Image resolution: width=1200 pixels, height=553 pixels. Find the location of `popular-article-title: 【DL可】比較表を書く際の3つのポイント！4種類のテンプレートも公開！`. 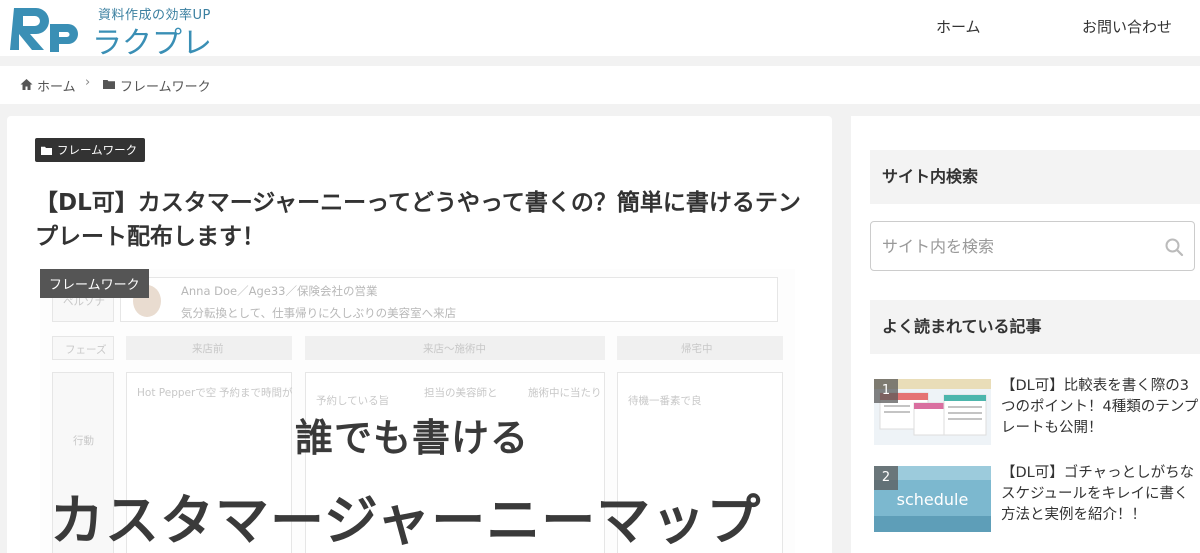

popular-article-title: 【DL可】比較表を書く際の3つのポイント！4種類のテンプレートも公開！ is located at coordinates (1100, 407).